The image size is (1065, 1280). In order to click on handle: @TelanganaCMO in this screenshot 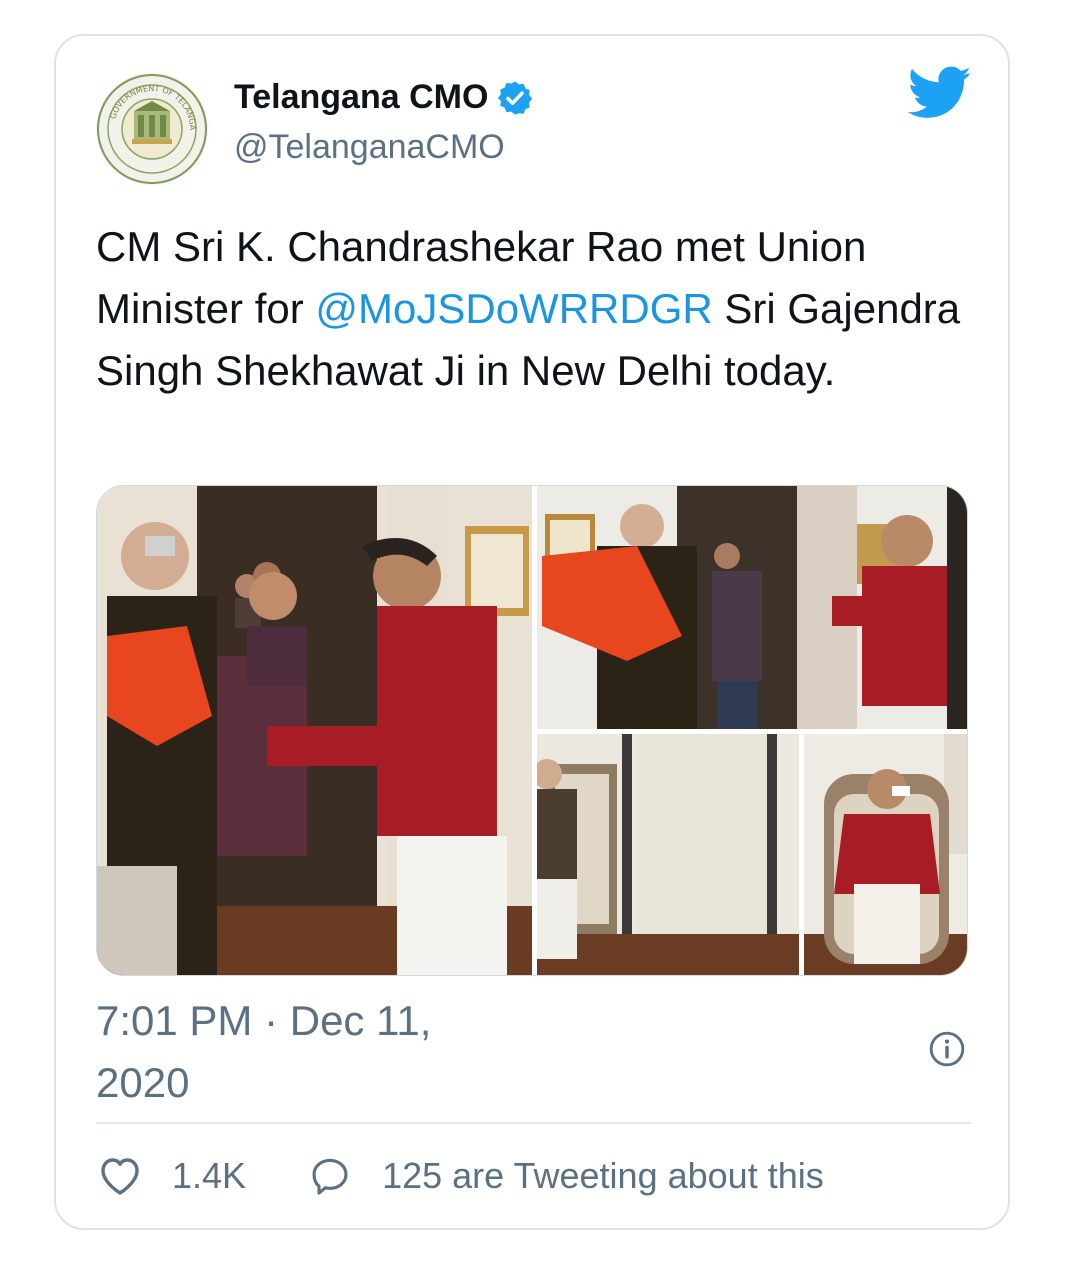, I will do `click(369, 147)`.